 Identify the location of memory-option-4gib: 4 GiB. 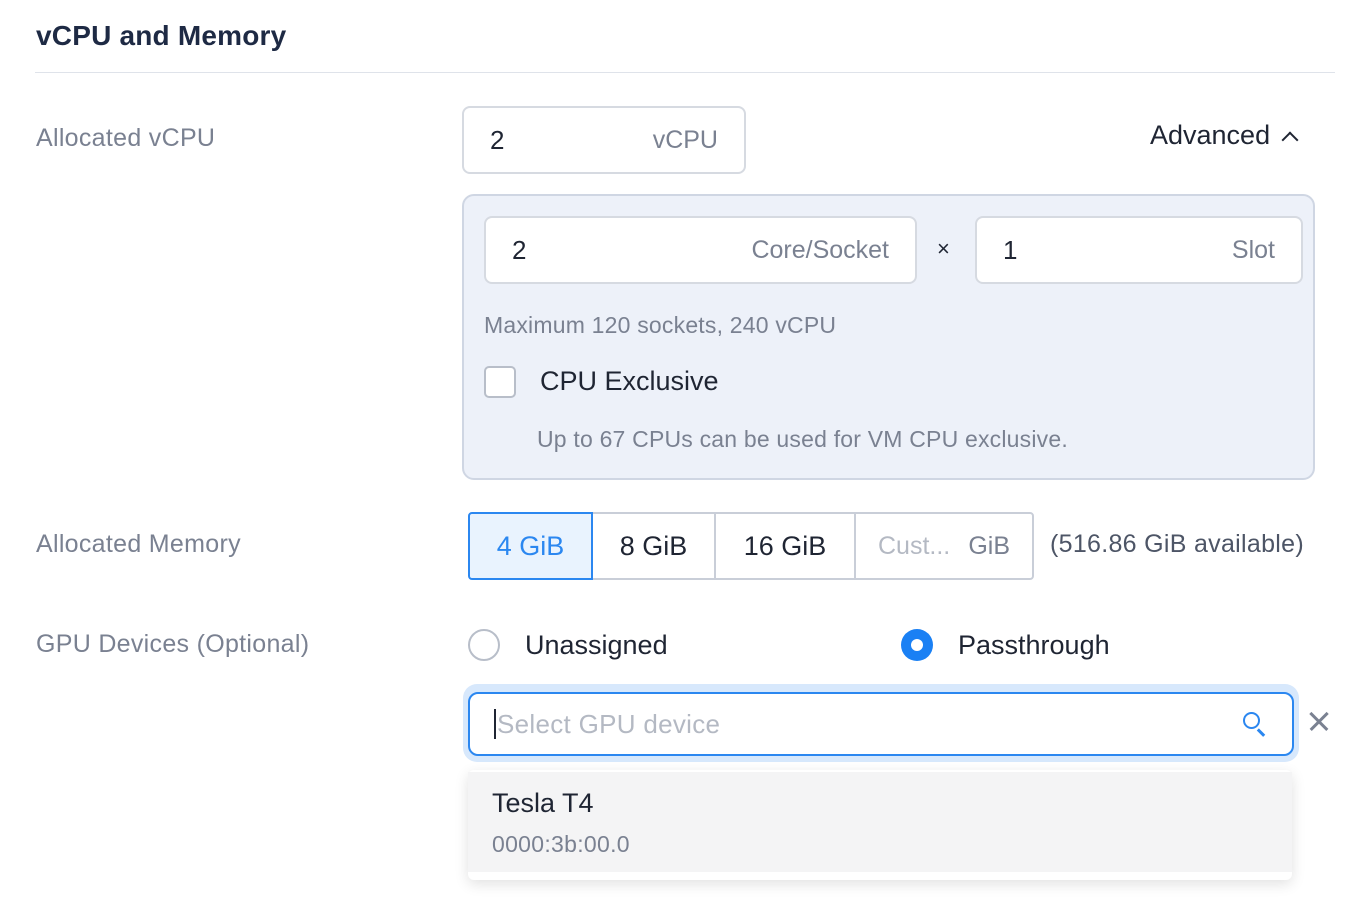
(530, 546).